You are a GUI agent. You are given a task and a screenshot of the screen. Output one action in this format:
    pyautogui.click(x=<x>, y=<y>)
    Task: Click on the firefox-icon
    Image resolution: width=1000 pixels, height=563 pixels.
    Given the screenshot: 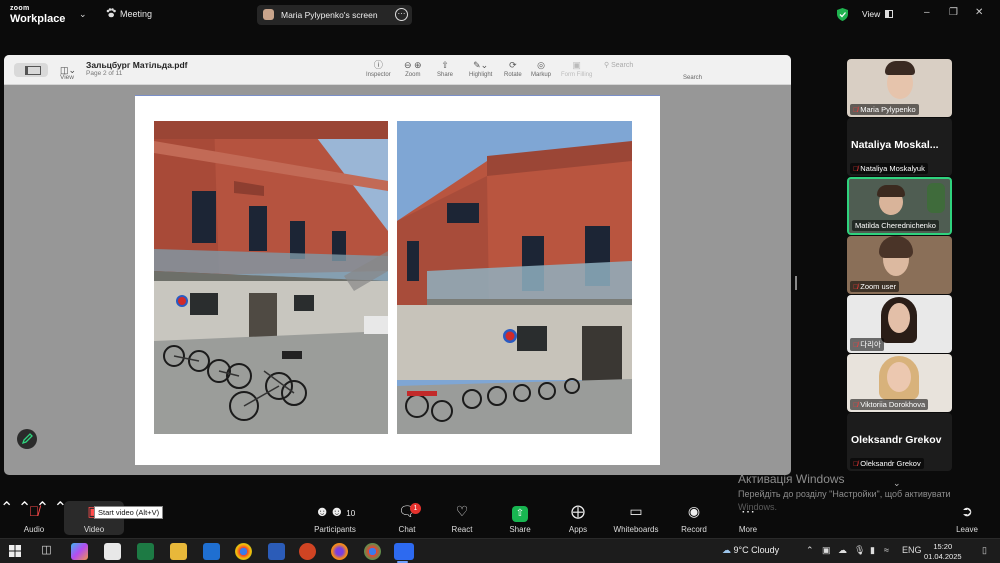 What is the action you would take?
    pyautogui.click(x=339, y=551)
    